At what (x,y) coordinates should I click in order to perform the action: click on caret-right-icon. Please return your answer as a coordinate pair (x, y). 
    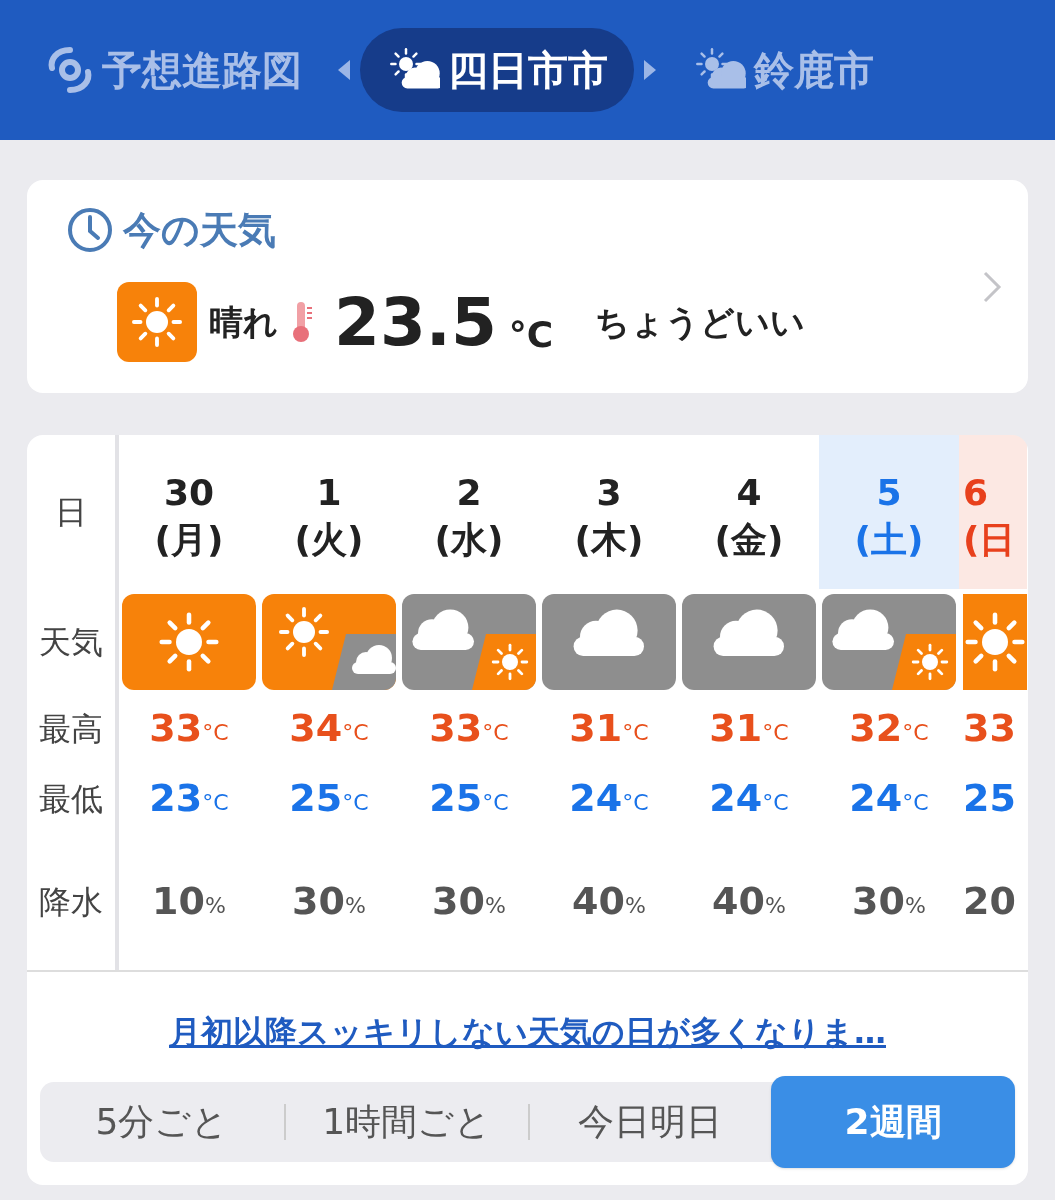
    Looking at the image, I should click on (650, 70).